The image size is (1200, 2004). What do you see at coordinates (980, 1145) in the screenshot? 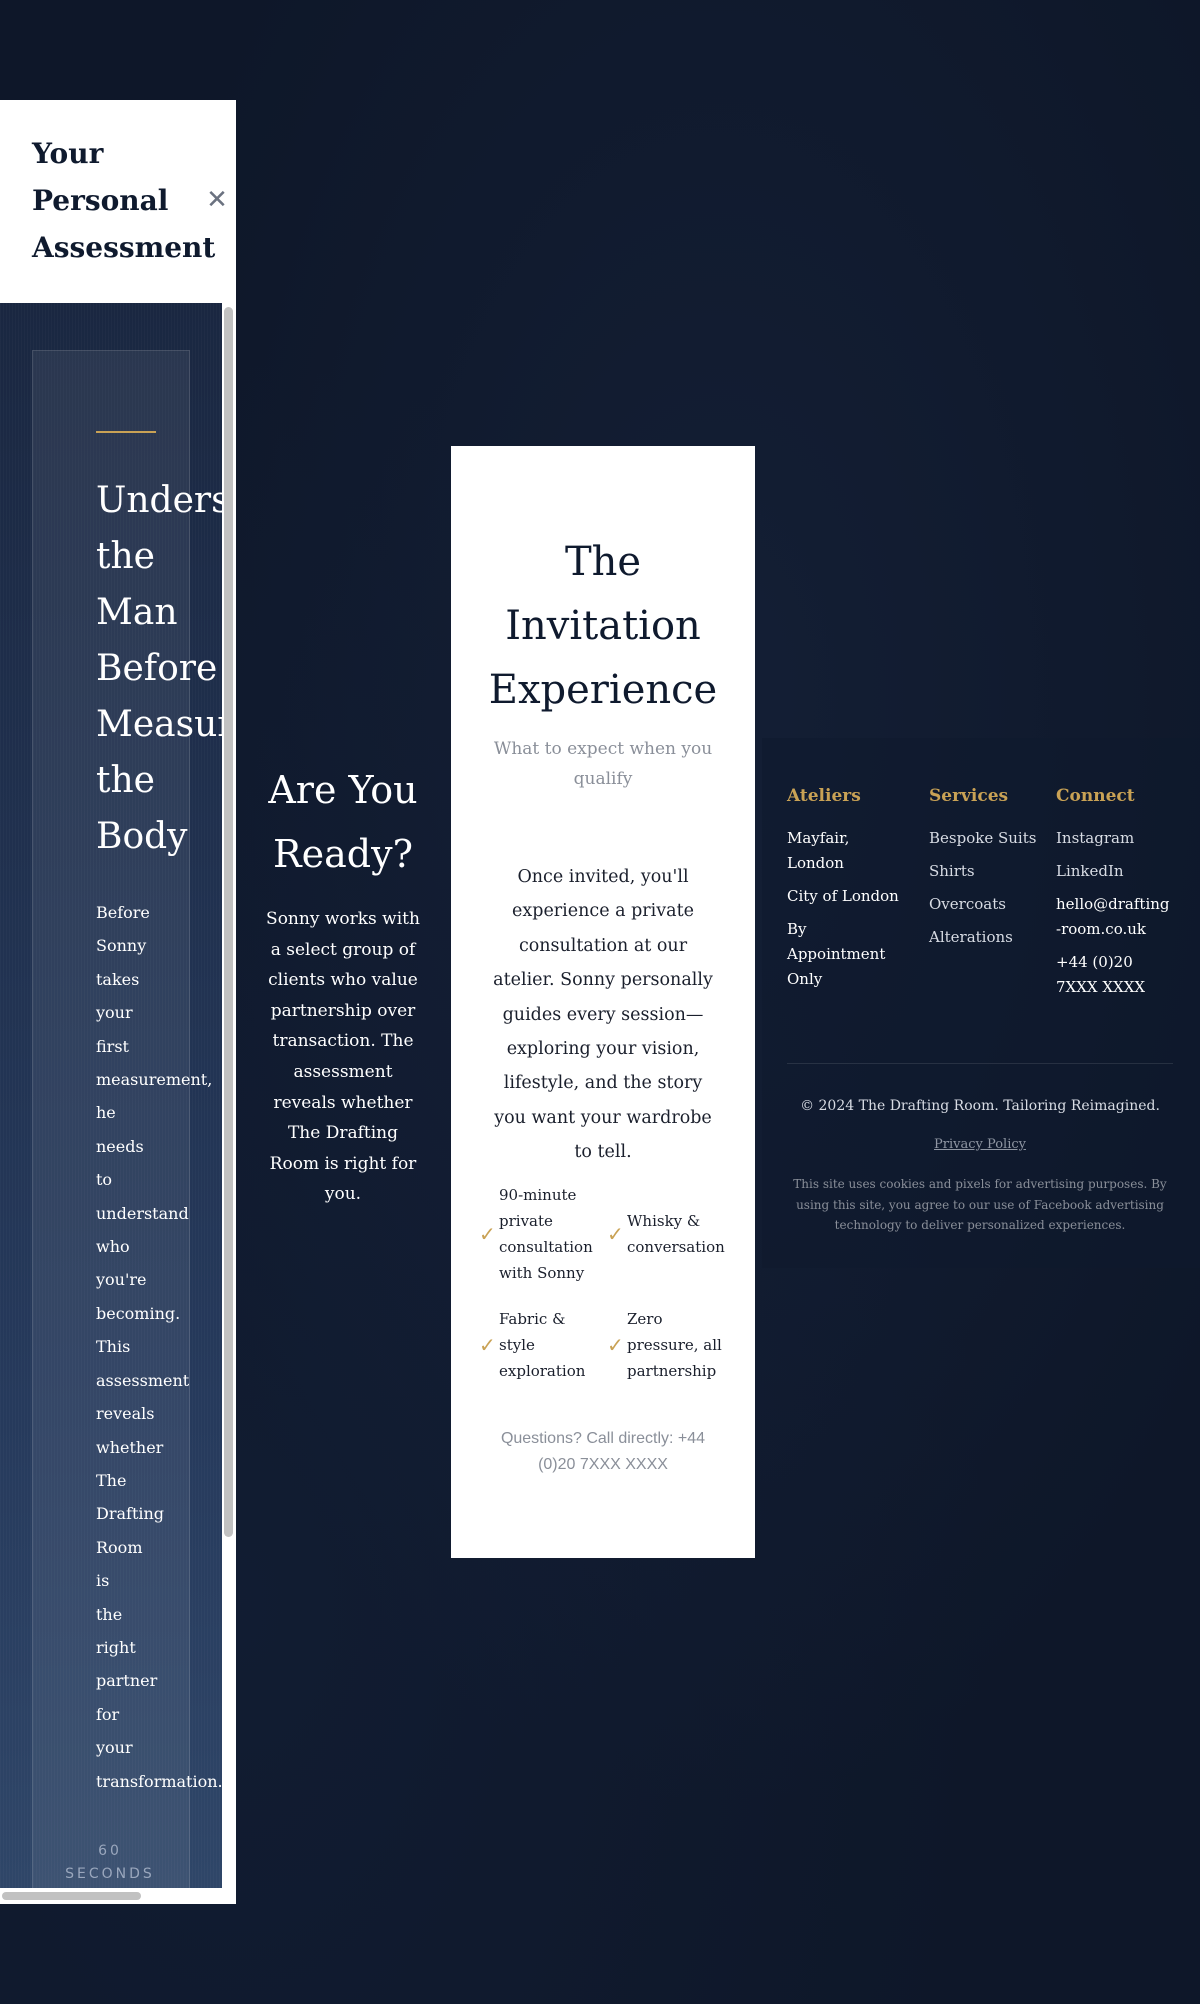
I see `privacy-policy-link: Privacy Policy` at bounding box center [980, 1145].